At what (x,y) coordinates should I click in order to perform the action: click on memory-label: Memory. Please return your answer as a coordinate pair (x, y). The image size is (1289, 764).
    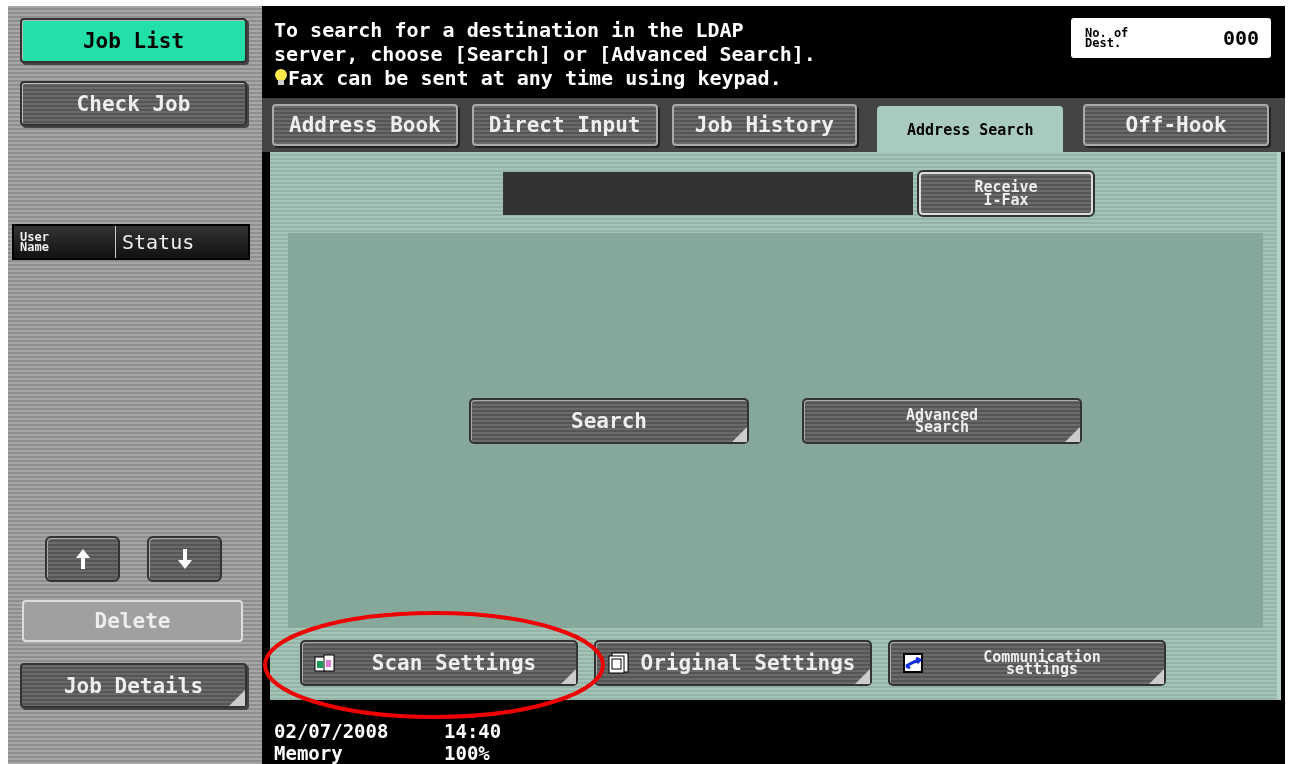
    Looking at the image, I should click on (309, 753).